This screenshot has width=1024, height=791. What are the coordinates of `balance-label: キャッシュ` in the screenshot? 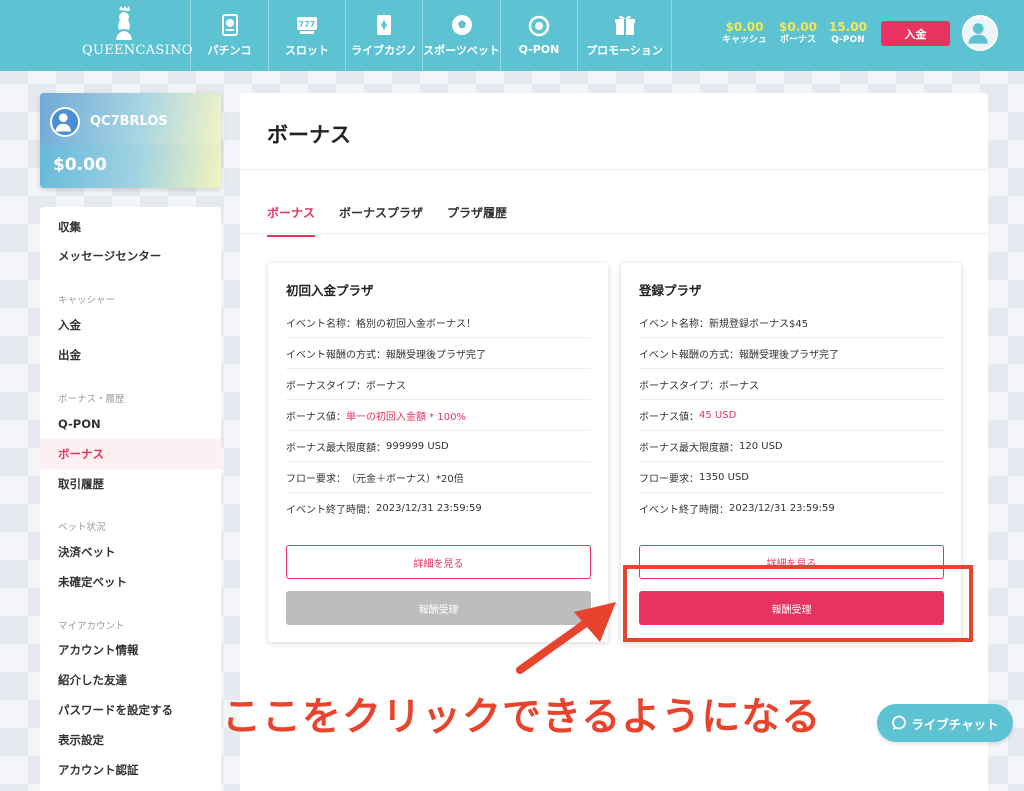 It's located at (745, 40).